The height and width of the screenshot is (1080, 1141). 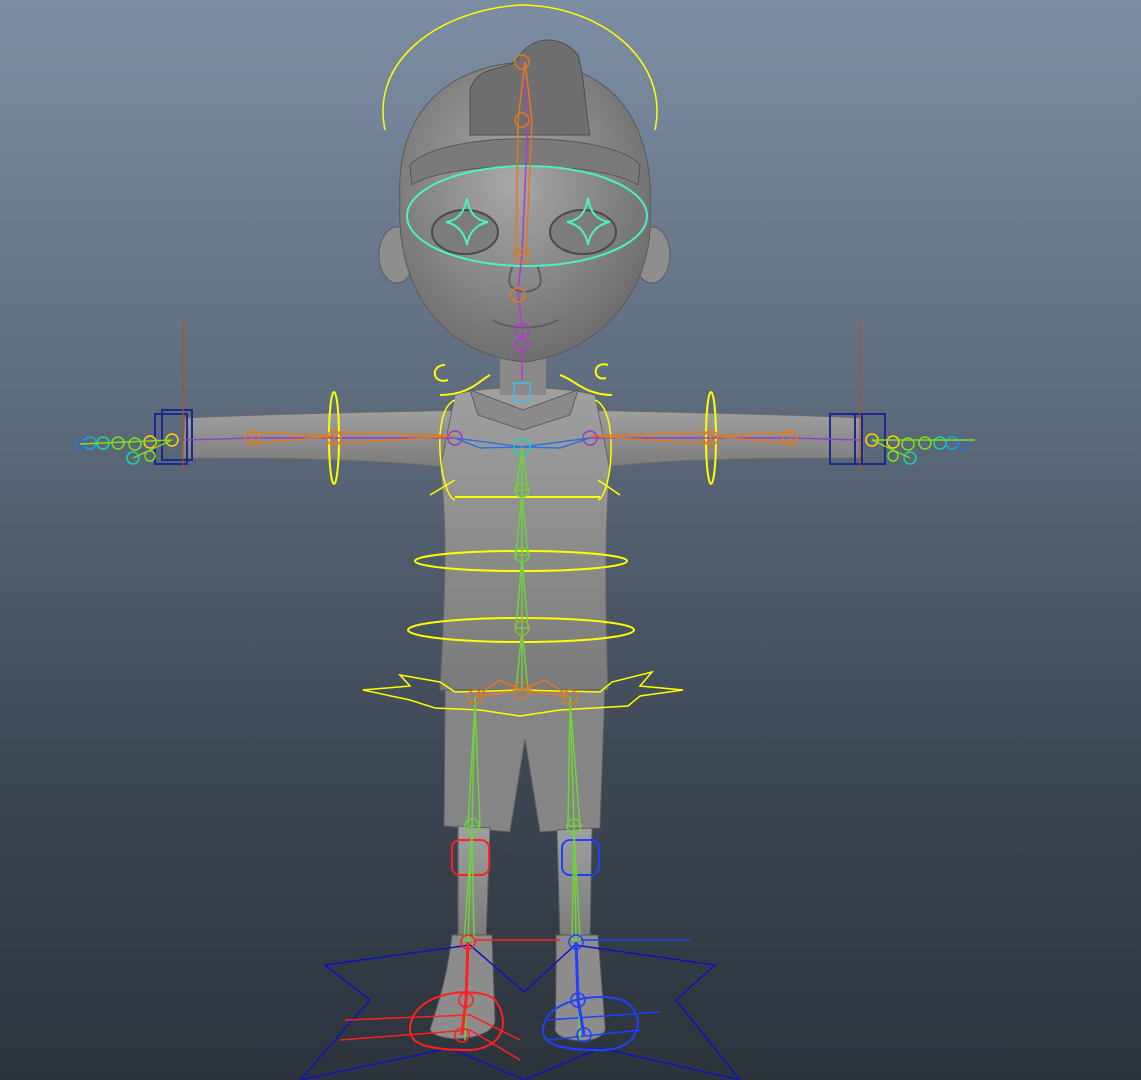 I want to click on cap-knot-mesh, so click(x=530, y=87).